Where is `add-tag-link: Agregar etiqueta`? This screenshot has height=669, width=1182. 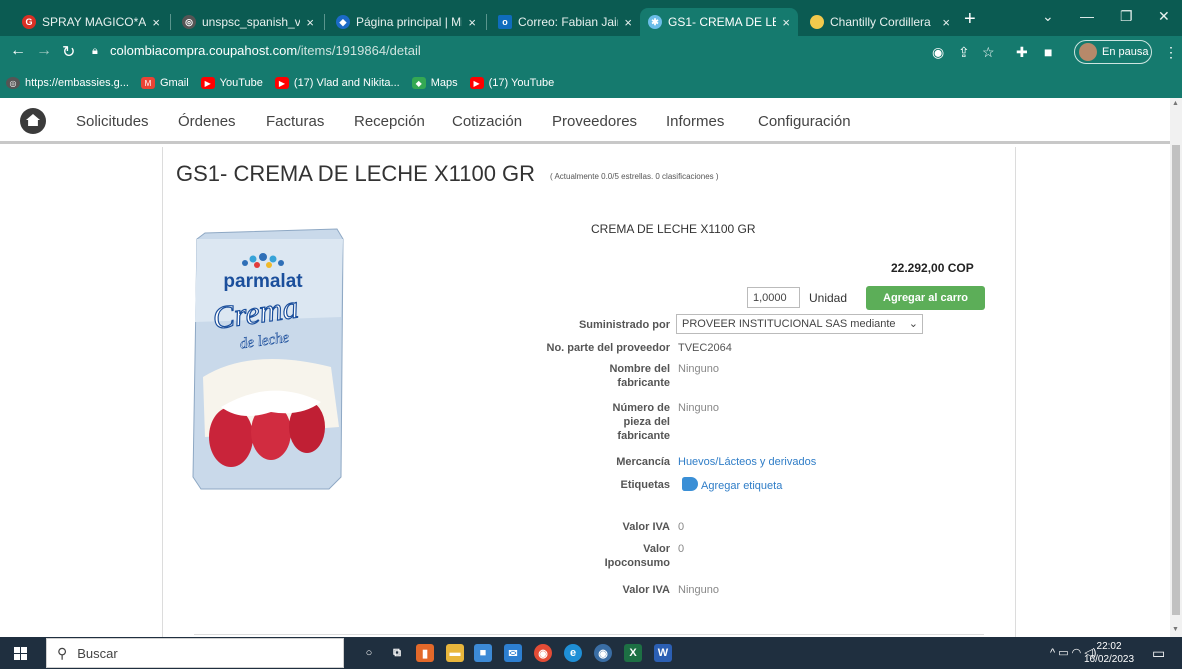 add-tag-link: Agregar etiqueta is located at coordinates (741, 486).